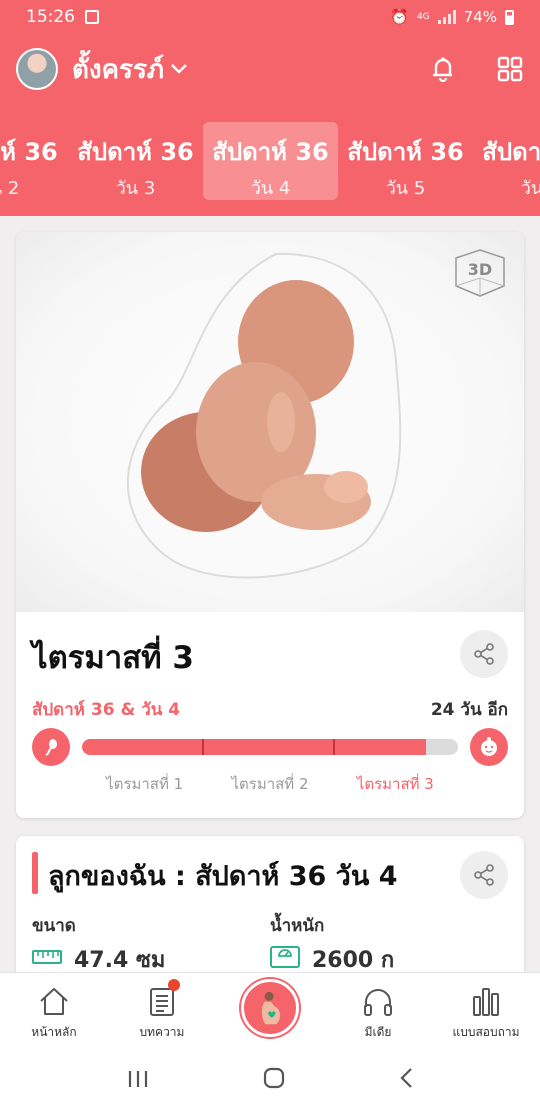 This screenshot has width=540, height=1110. Describe the element at coordinates (270, 188) in the screenshot. I see `tab-day-label: วัน 4` at that location.